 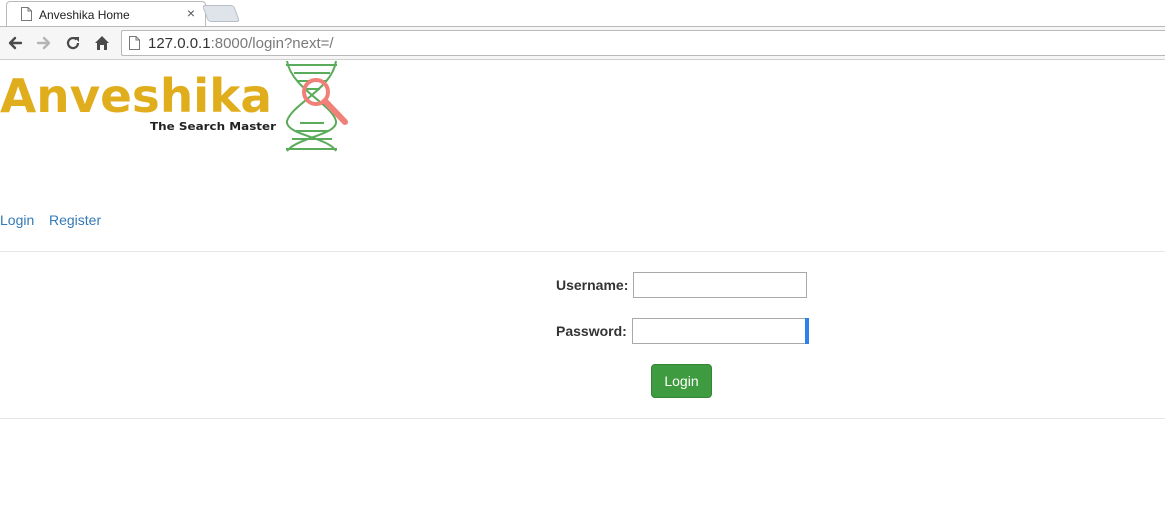 I want to click on anveshika-logo: Anveshika The Search Master, so click(x=174, y=106).